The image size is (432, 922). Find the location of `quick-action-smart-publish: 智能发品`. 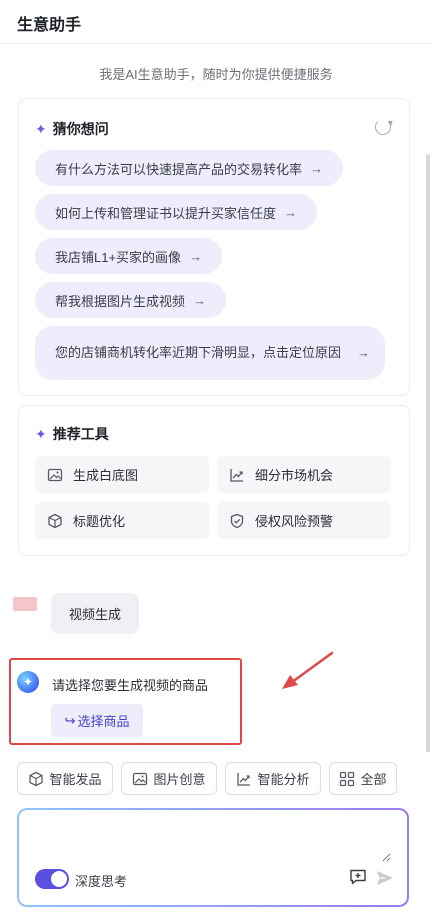

quick-action-smart-publish: 智能发品 is located at coordinates (65, 778).